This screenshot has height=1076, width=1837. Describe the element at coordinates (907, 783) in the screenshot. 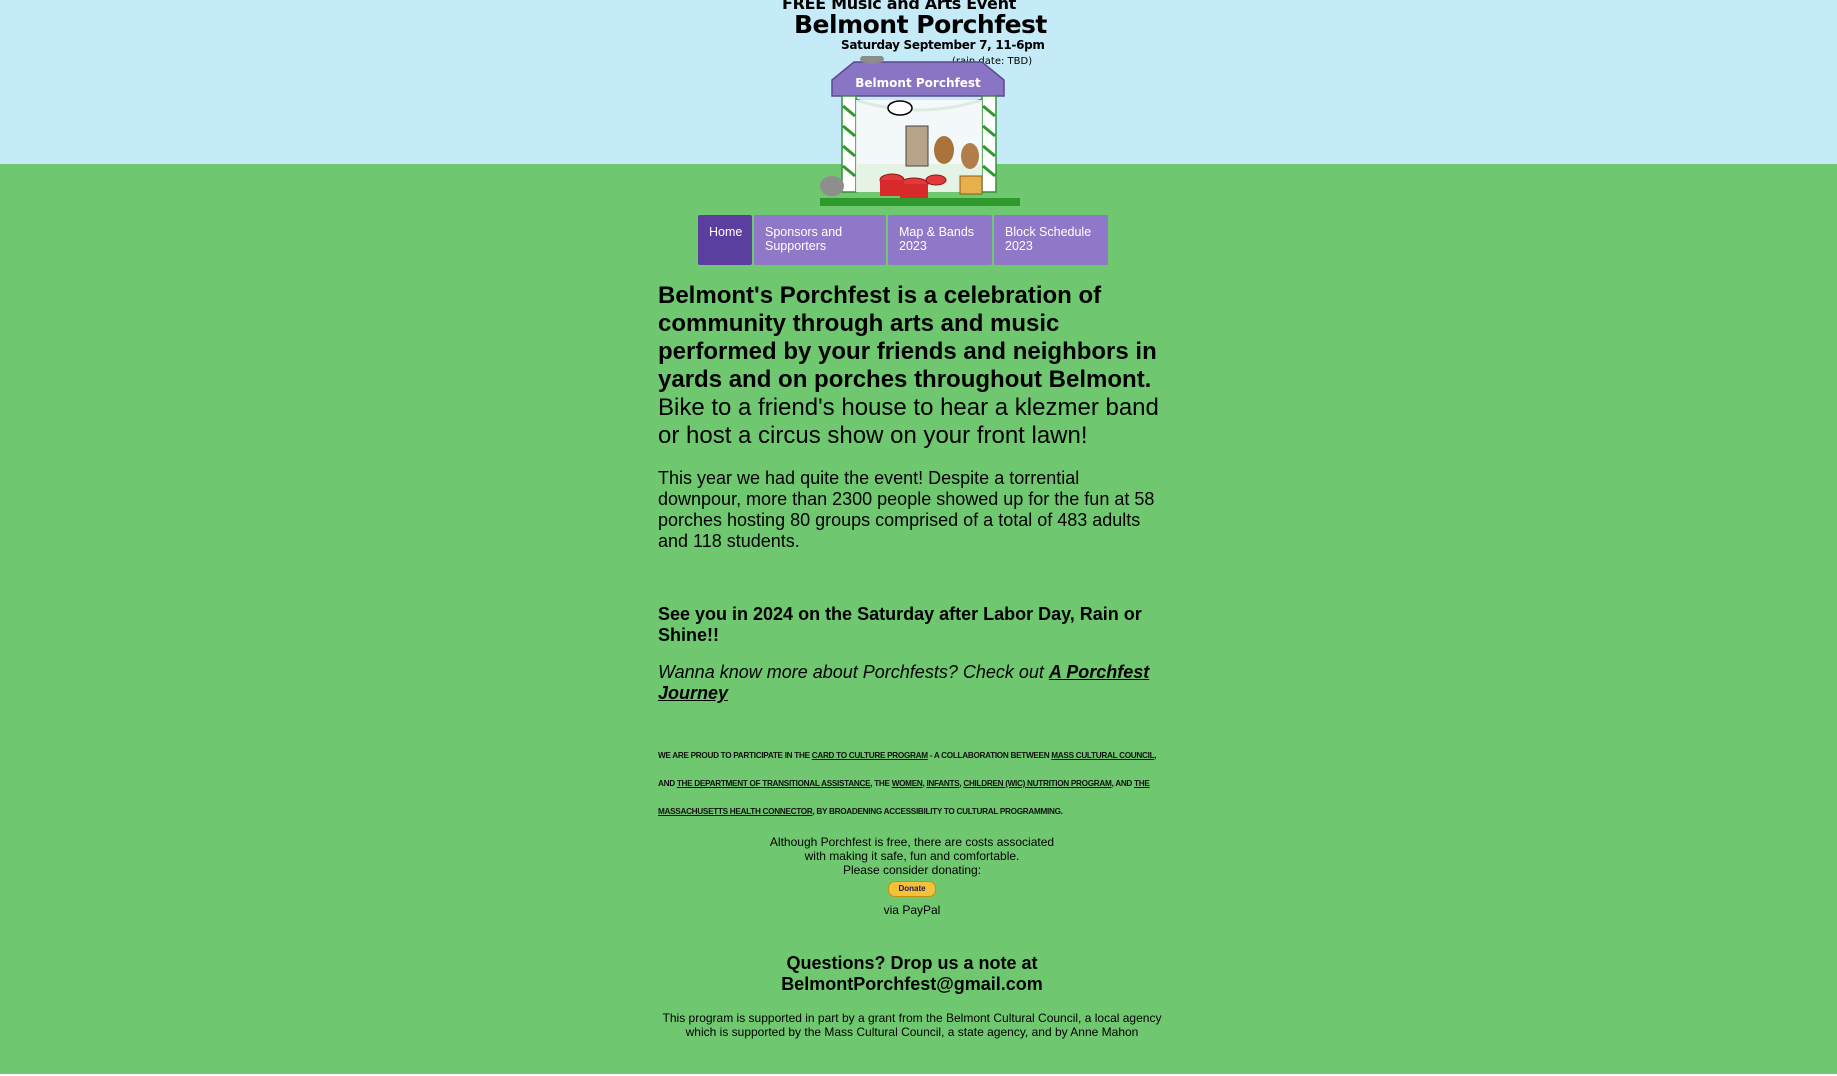

I see `women-link: Women` at that location.